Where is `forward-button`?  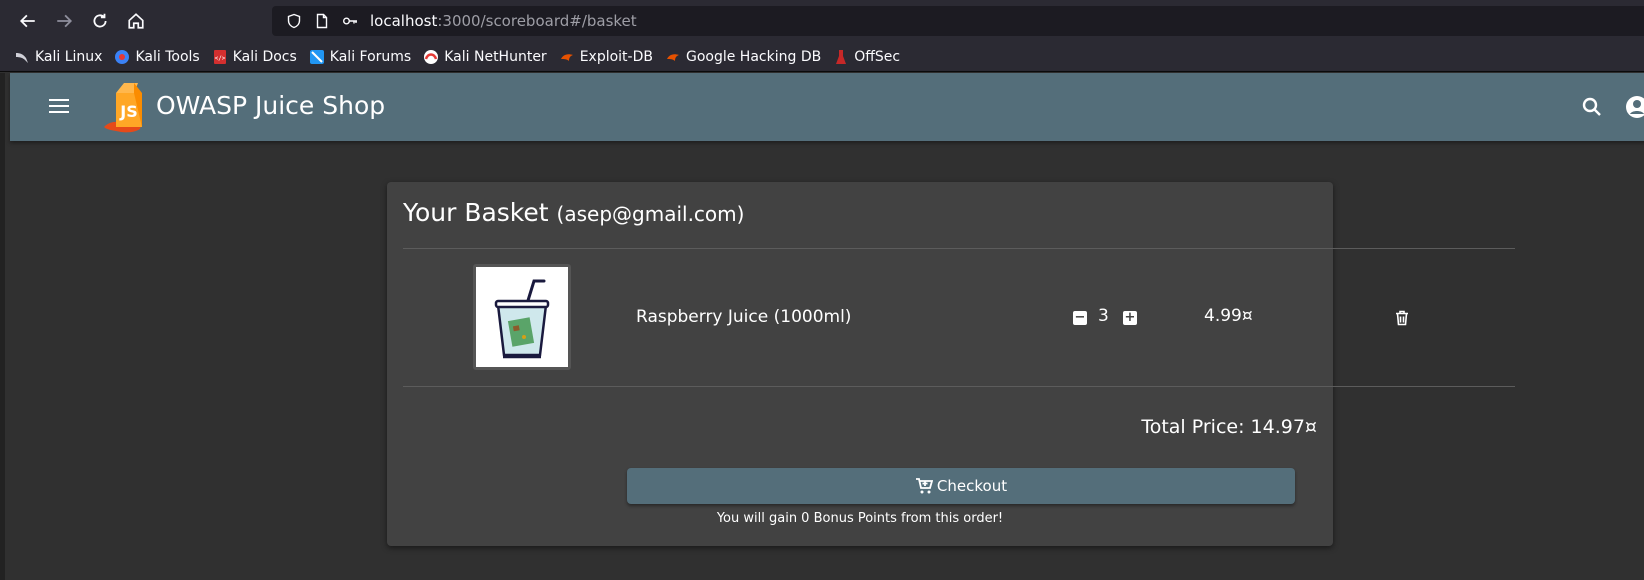
forward-button is located at coordinates (64, 21).